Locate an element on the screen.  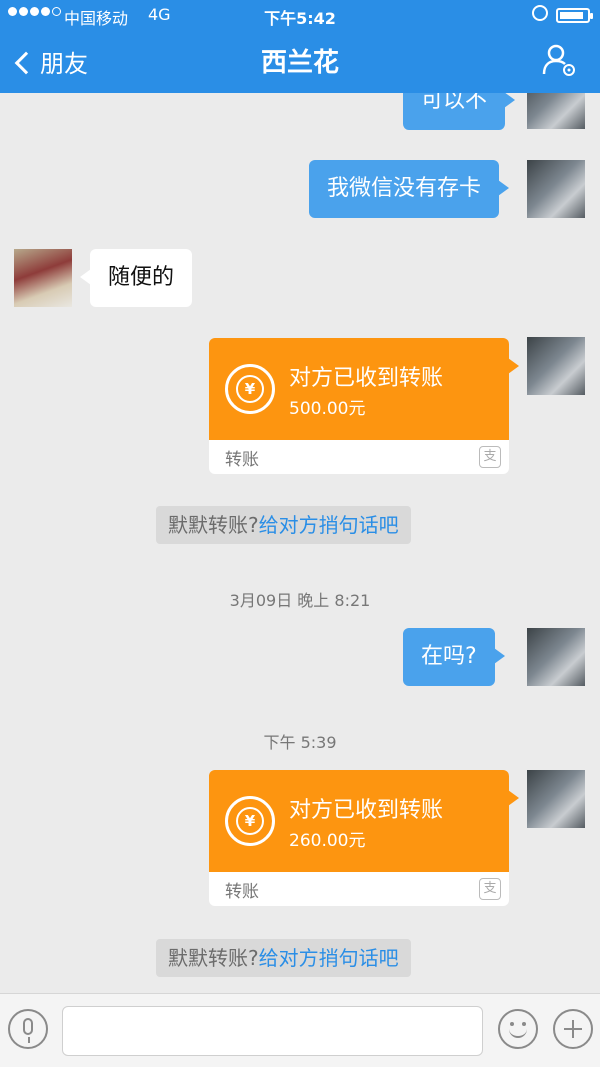
transfer-card-header: ¥ 对方已收到转账 500.00元 is located at coordinates (364, 389).